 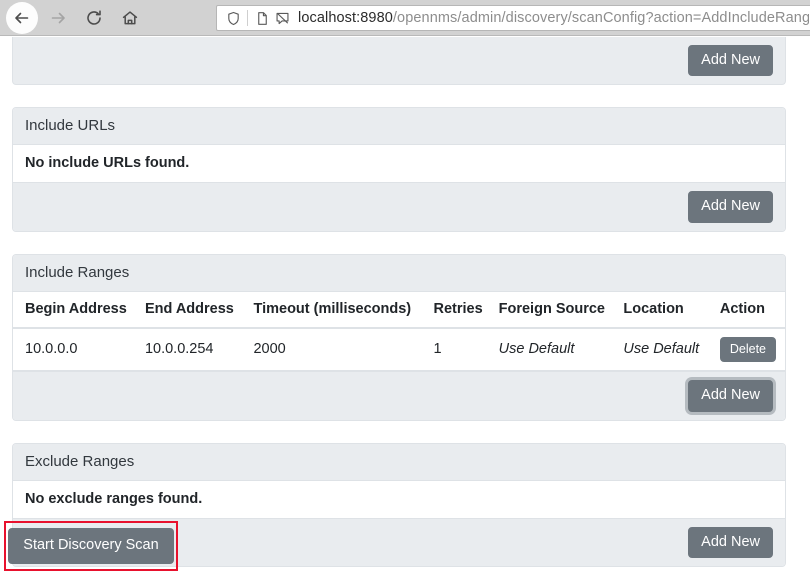 I want to click on column-header-timeout: Timeout (milliseconds), so click(x=335, y=310).